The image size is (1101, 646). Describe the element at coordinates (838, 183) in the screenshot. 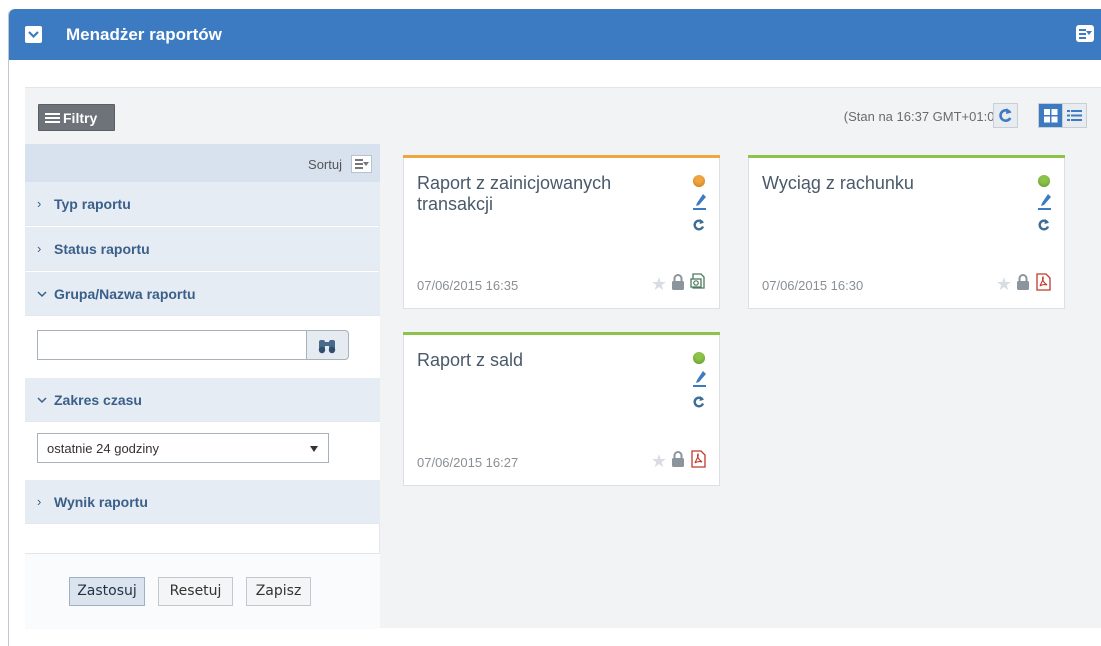

I see `report-title: Wyciąg z rachunku` at that location.